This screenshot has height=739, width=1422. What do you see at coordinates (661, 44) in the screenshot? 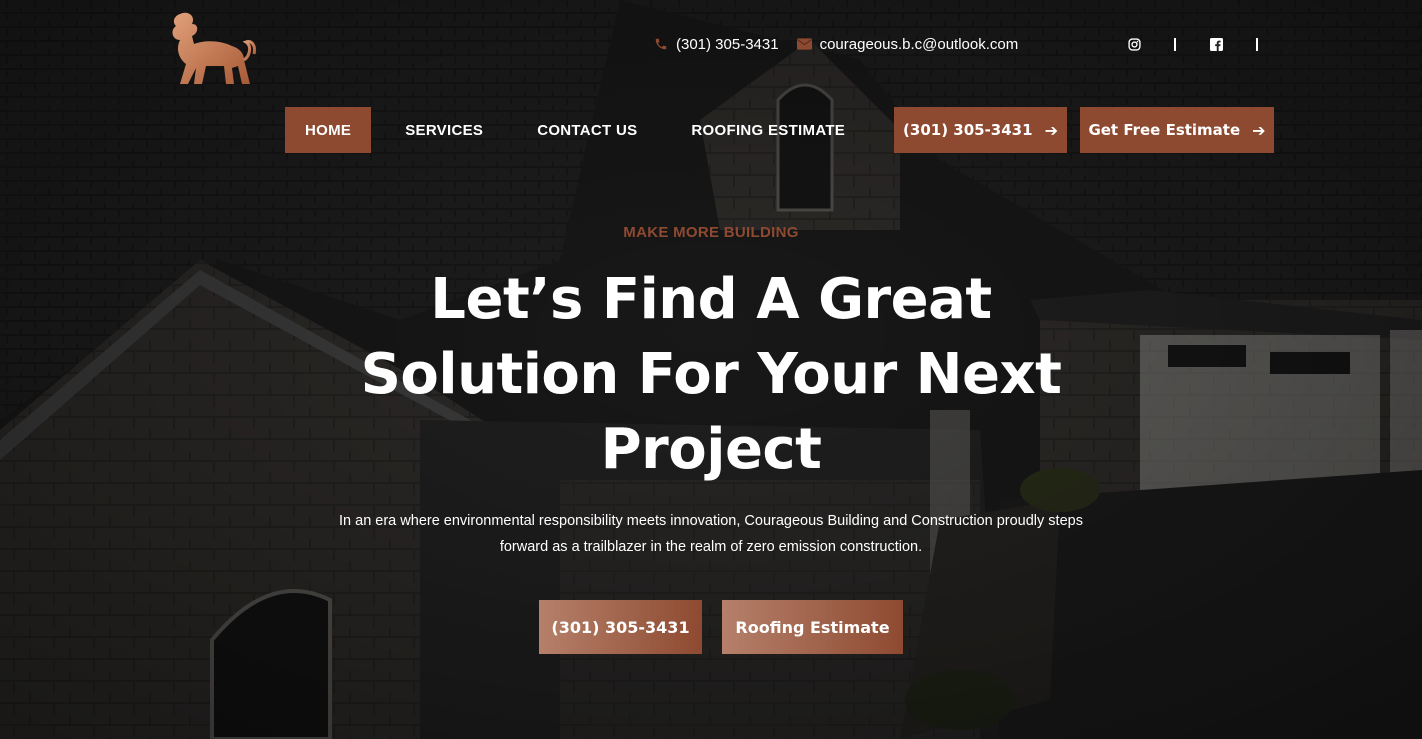
I see `phone-icon` at bounding box center [661, 44].